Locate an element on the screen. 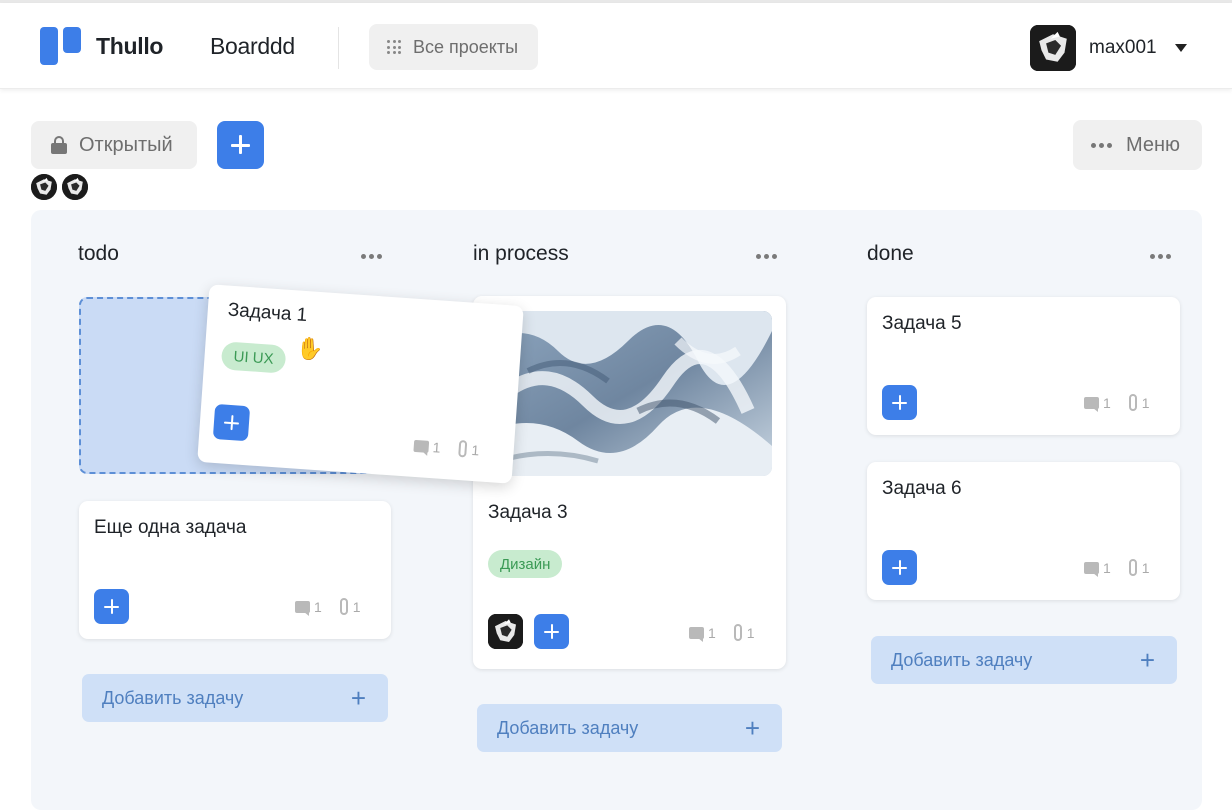 The image size is (1232, 810). visibility-button: Открытый is located at coordinates (114, 145).